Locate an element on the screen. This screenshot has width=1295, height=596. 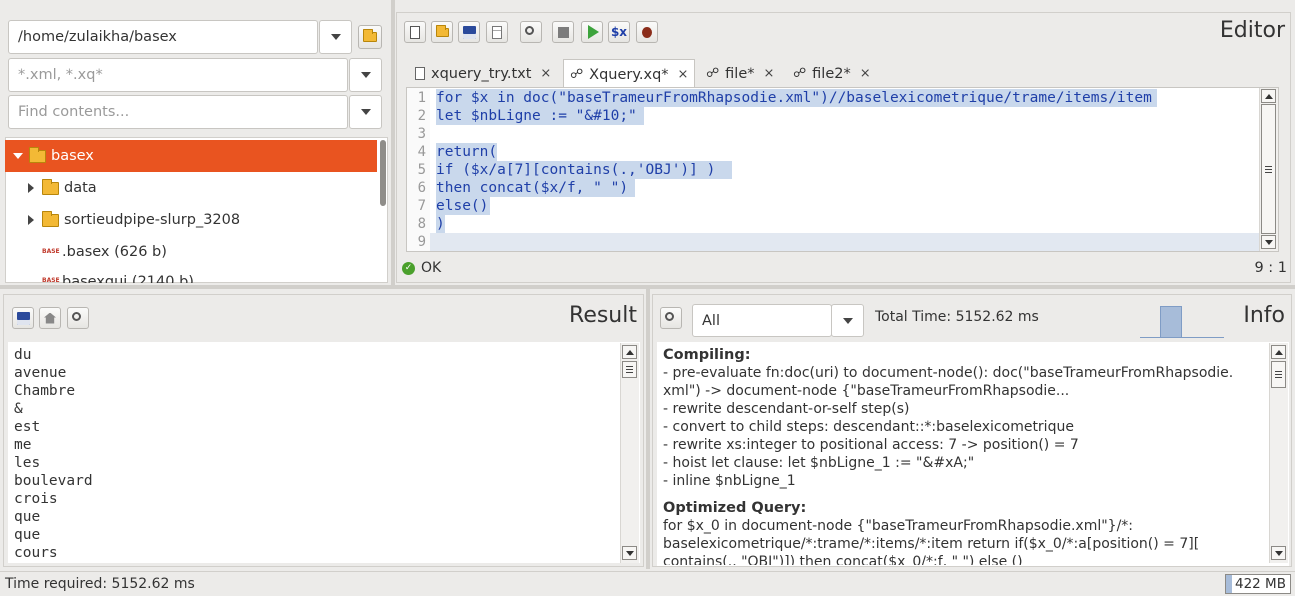
code-line: else() is located at coordinates (462, 206).